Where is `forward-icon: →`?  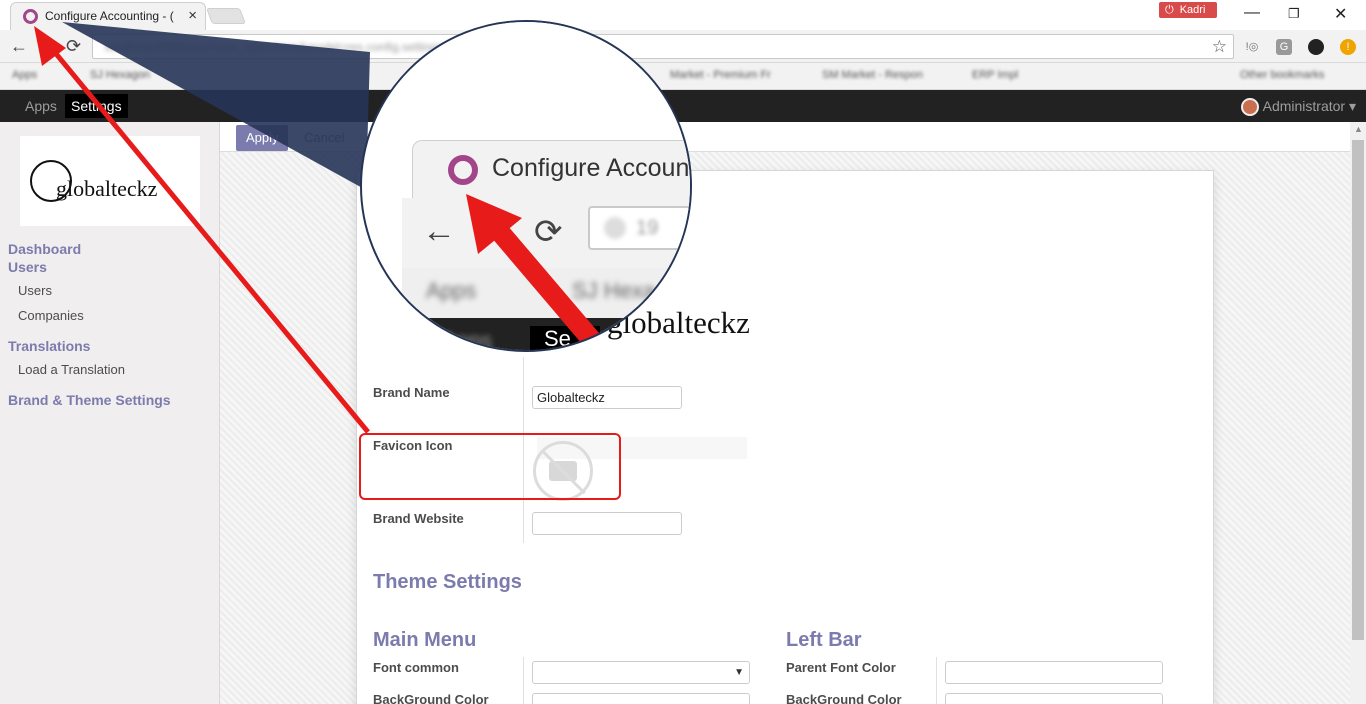
forward-icon: → is located at coordinates (49, 46).